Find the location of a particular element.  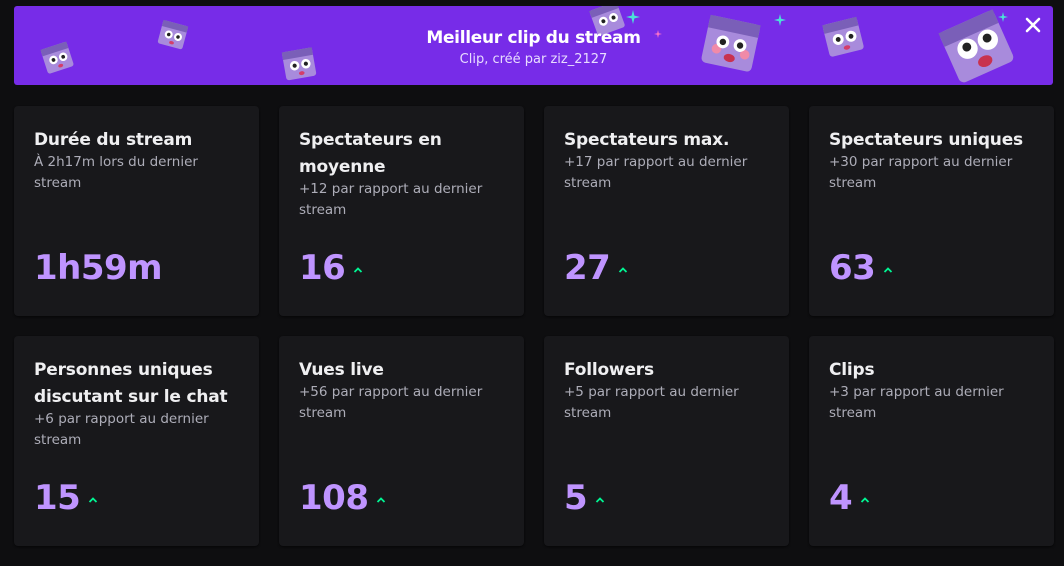

stat-title: Personnes uniques discutant sur le chat is located at coordinates (131, 383).